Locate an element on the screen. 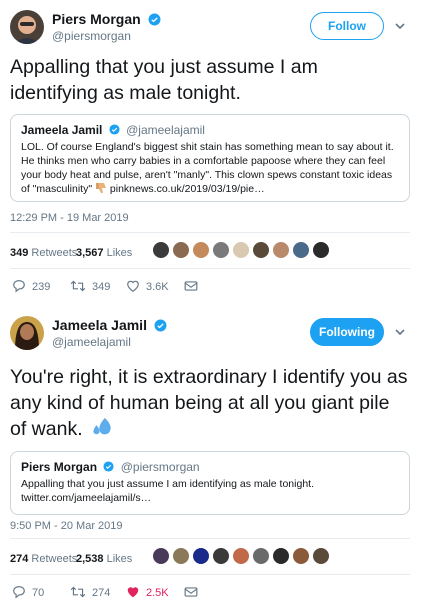 This screenshot has width=421, height=606. quoted-author-handle: @jameelajamil is located at coordinates (165, 130).